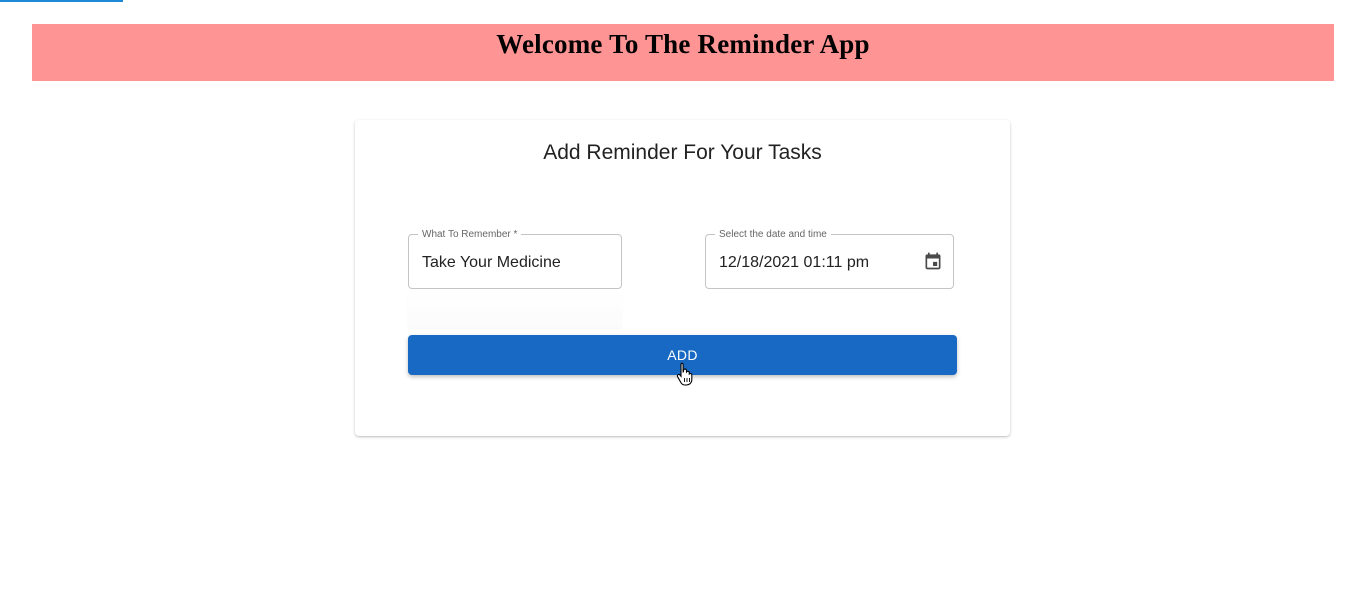  I want to click on task-field-label: What To Remember *, so click(470, 234).